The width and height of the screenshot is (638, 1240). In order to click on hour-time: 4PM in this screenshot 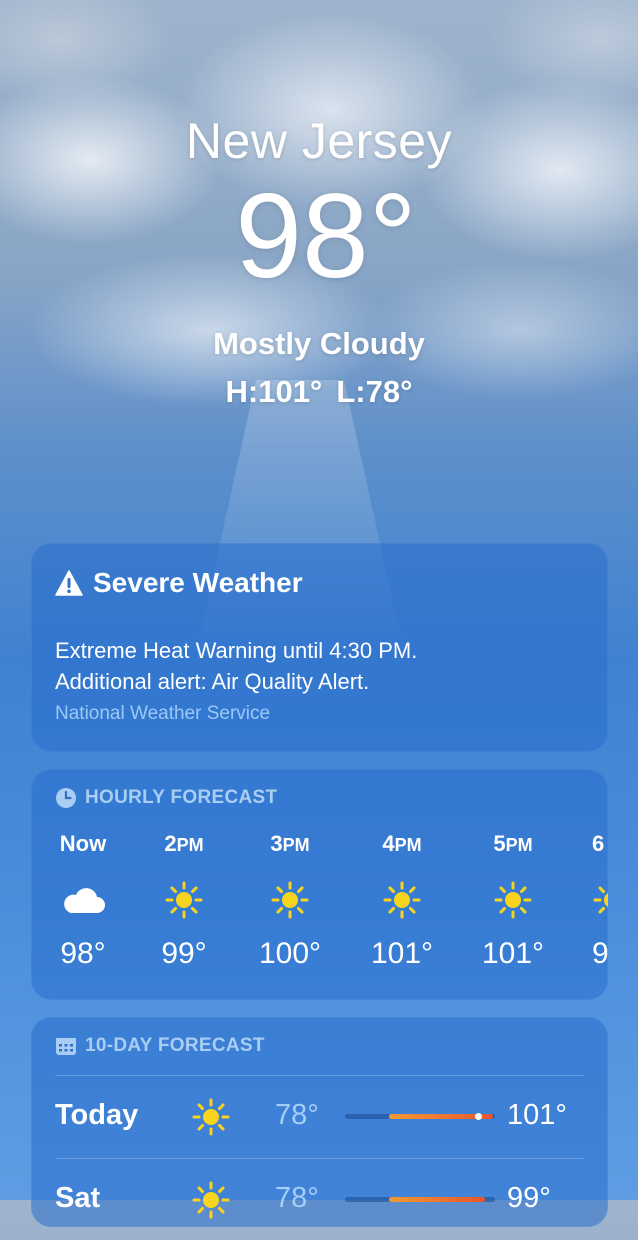, I will do `click(402, 843)`.